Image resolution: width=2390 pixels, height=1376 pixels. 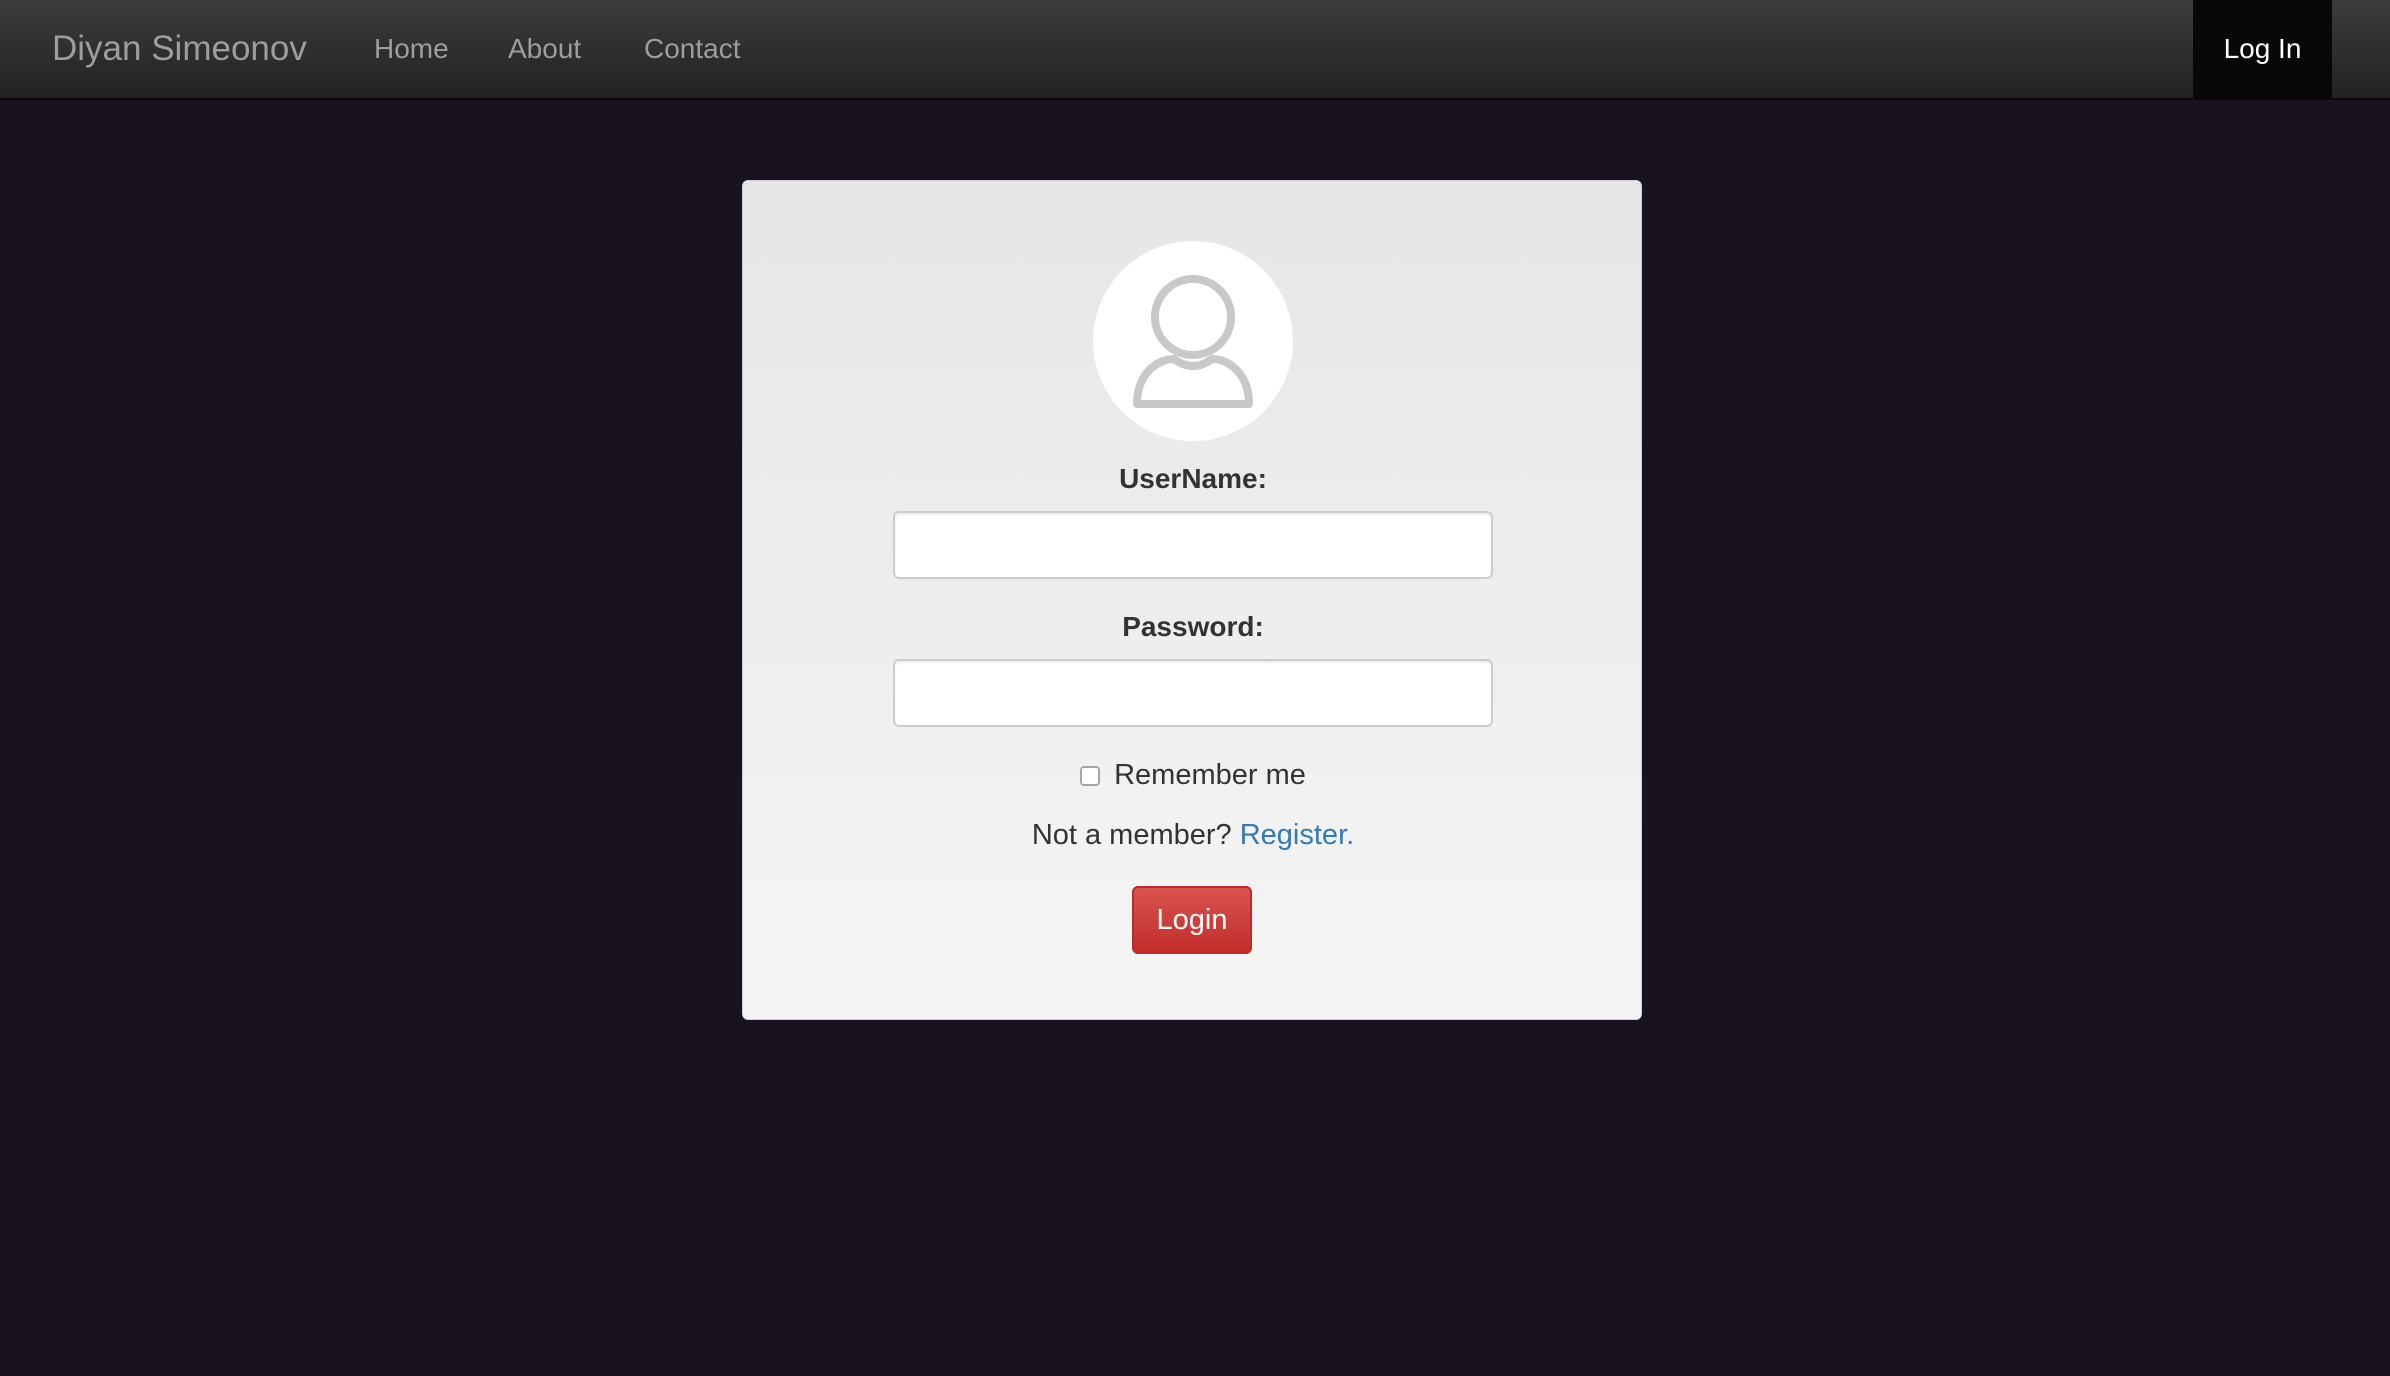 What do you see at coordinates (411, 50) in the screenshot?
I see `nav-link-home: Home` at bounding box center [411, 50].